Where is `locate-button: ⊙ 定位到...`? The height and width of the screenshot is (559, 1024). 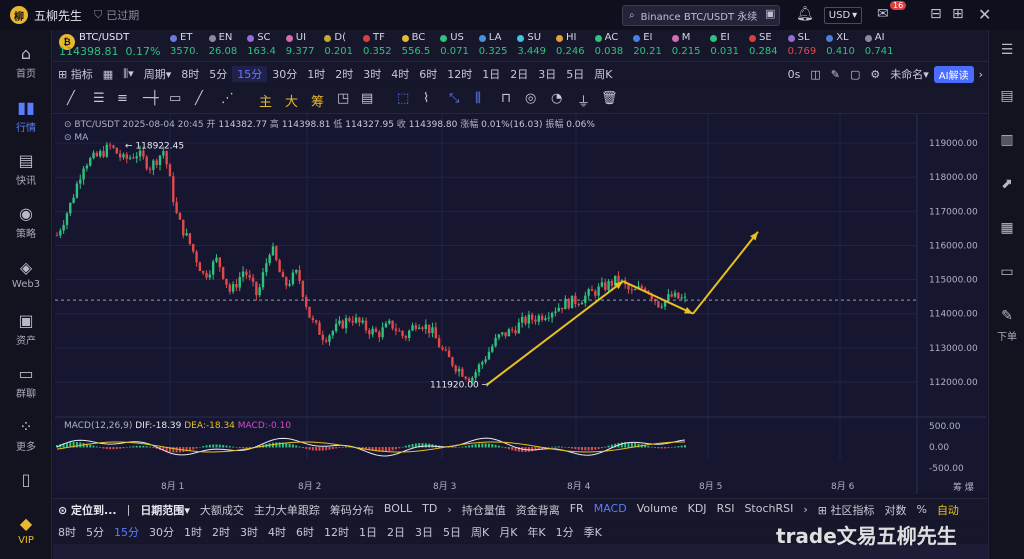 locate-button: ⊙ 定位到... is located at coordinates (87, 510).